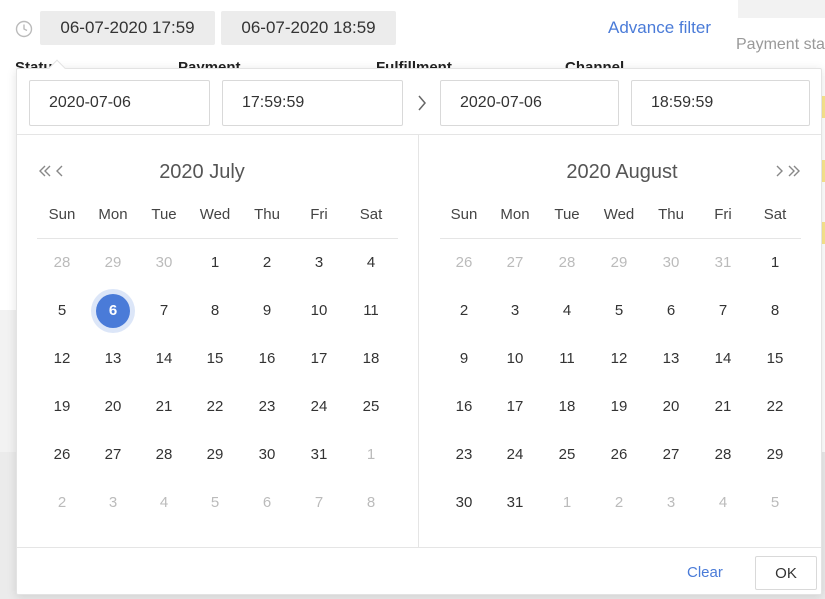 The image size is (825, 599). I want to click on end-date-chip: 06-07-2020 18:59, so click(308, 28).